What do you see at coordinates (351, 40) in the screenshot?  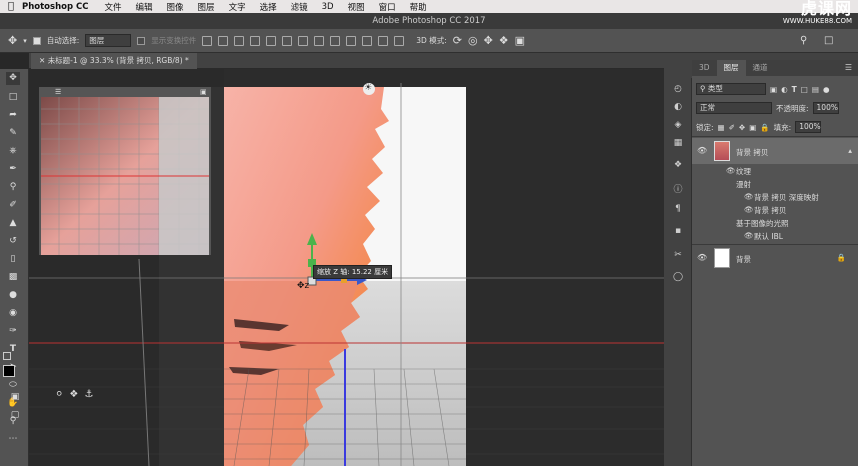 I see `distribute-left-icon` at bounding box center [351, 40].